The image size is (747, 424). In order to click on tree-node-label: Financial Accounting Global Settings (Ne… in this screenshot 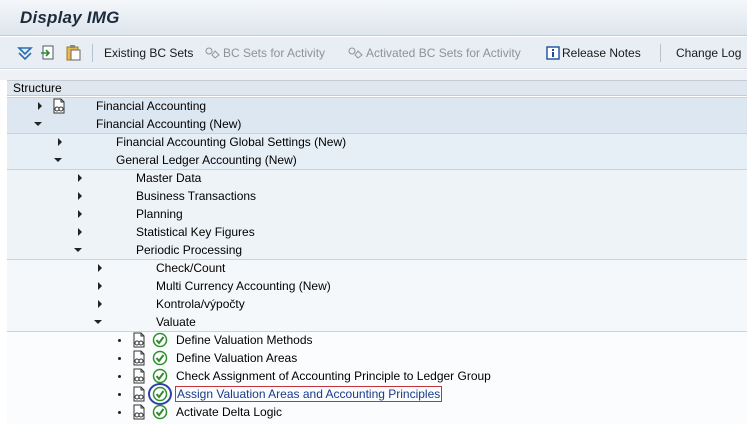, I will do `click(231, 142)`.